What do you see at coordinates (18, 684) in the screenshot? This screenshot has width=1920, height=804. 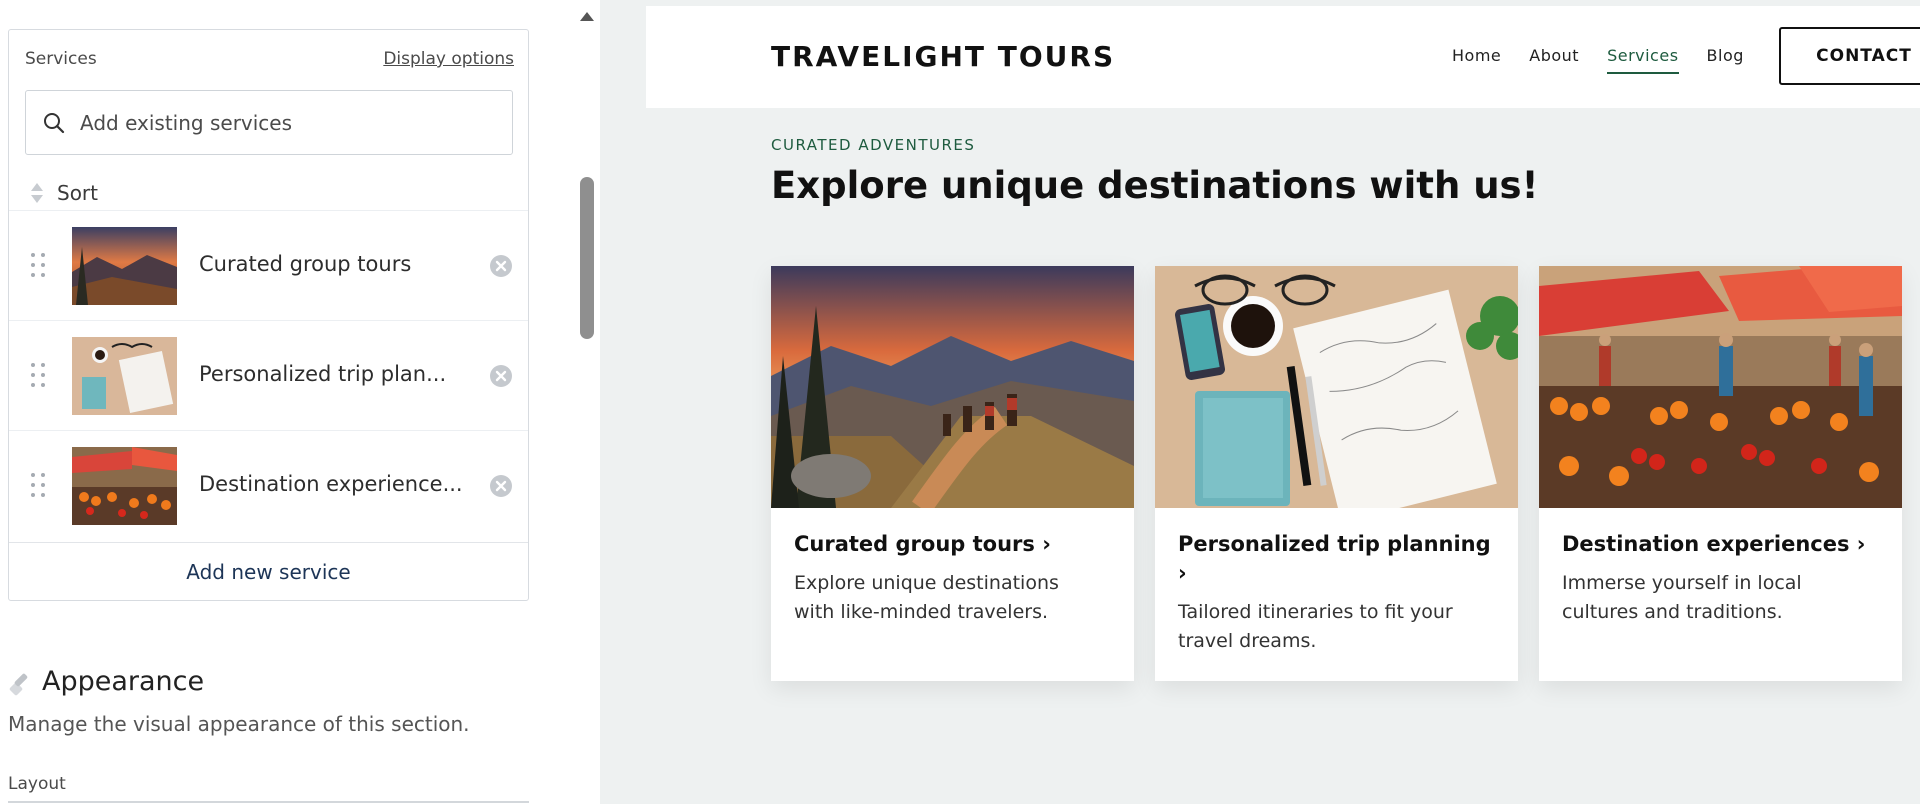 I see `paintbrush-icon` at bounding box center [18, 684].